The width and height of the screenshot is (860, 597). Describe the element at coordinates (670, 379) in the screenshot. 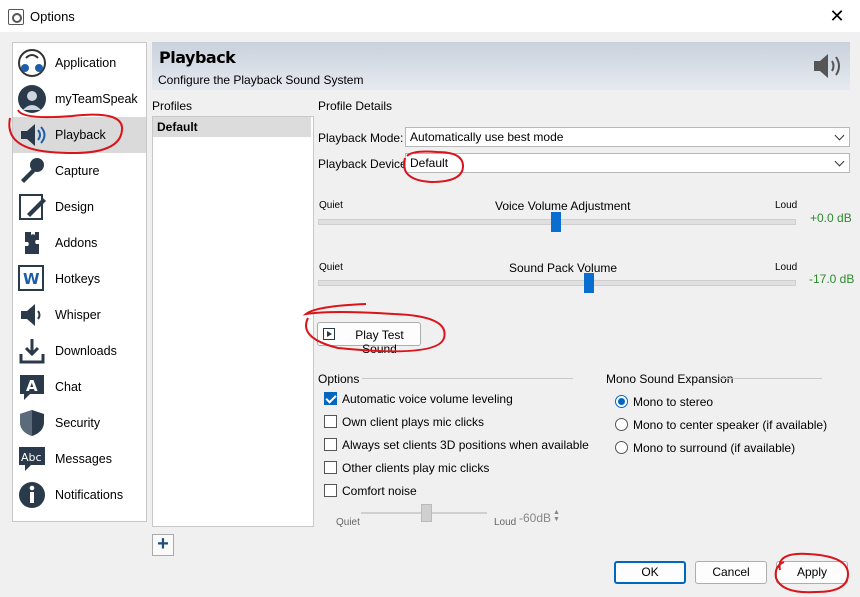

I see `mono-section-title: Mono Sound Expansion` at that location.